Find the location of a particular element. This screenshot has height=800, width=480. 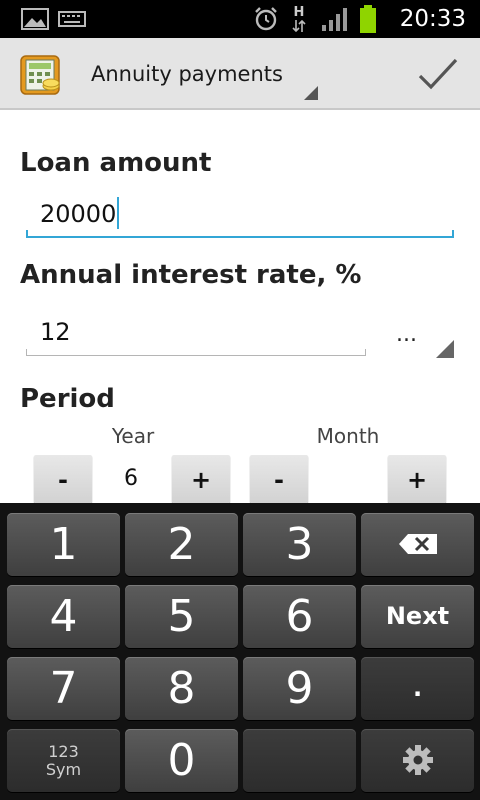

input-underline is located at coordinates (196, 352).